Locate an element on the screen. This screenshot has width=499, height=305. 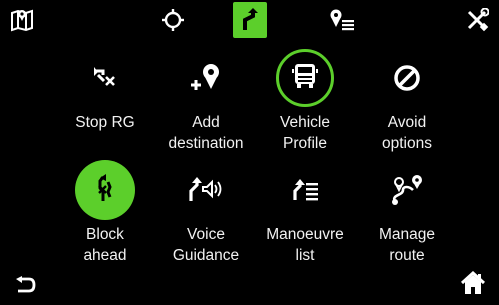
active-highlight is located at coordinates (105, 190).